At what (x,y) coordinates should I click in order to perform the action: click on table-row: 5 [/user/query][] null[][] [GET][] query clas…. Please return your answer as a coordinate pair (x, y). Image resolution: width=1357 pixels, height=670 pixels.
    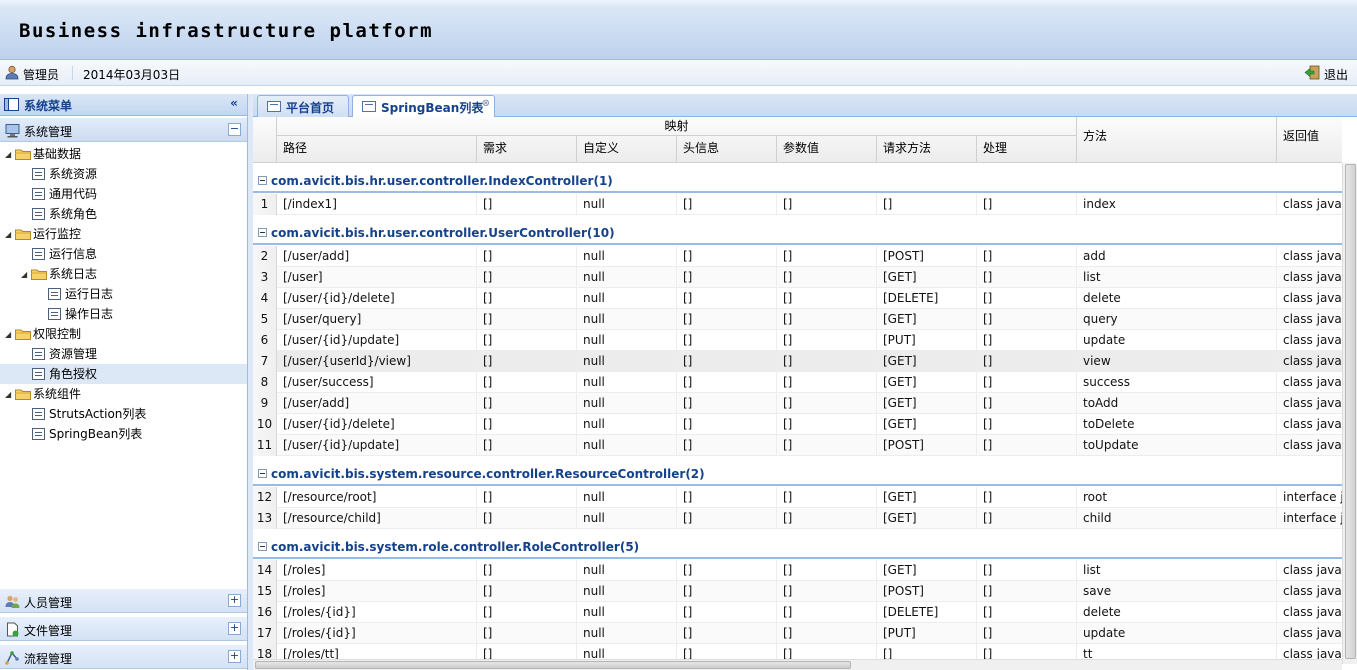
    Looking at the image, I should click on (797, 319).